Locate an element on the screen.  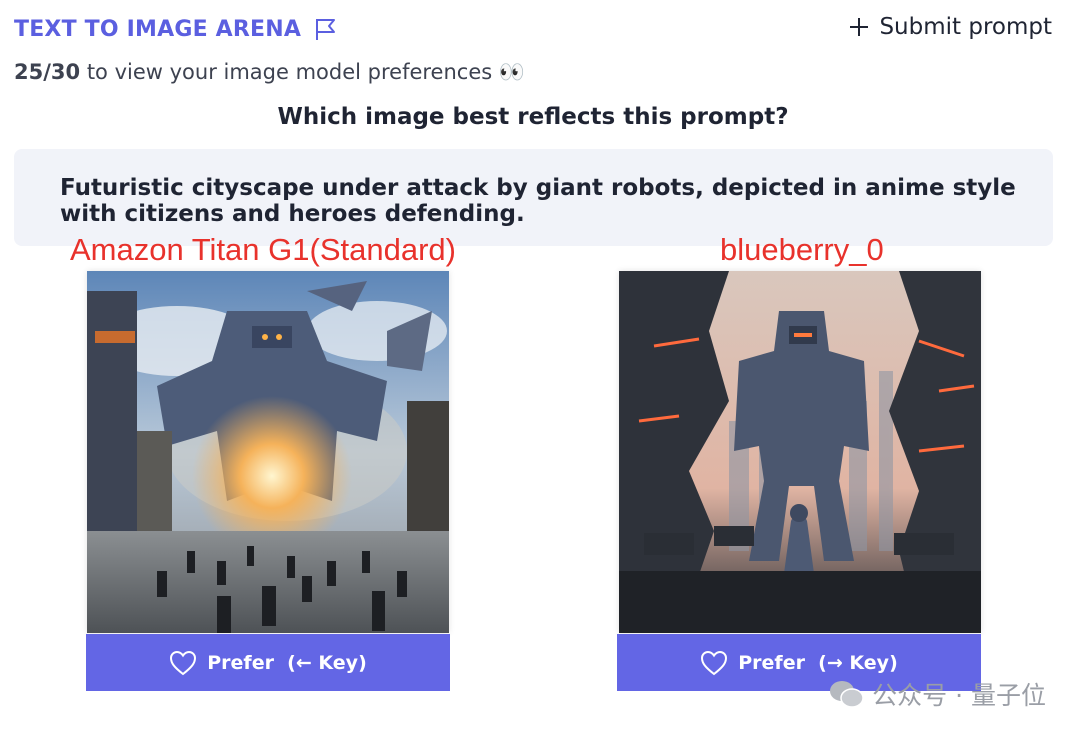
submit-prompt-label: Submit prompt is located at coordinates (965, 27).